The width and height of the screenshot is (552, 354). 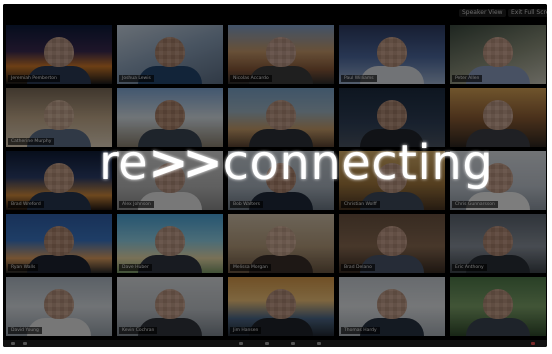 I want to click on share-screen-icon, so click(x=293, y=343).